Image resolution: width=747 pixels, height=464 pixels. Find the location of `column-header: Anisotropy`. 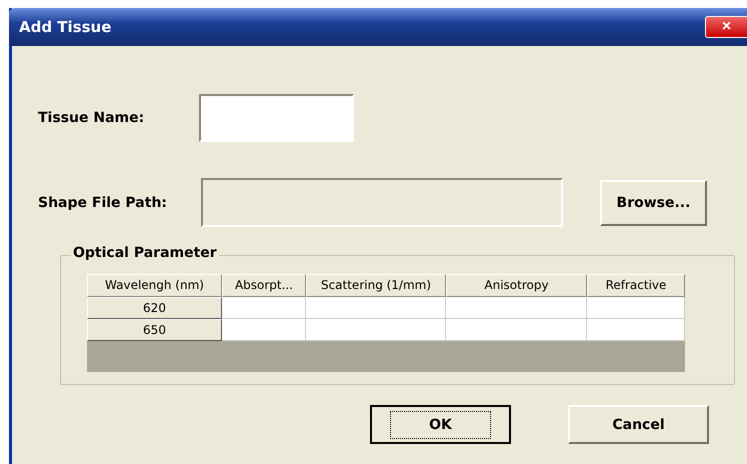

column-header: Anisotropy is located at coordinates (516, 285).